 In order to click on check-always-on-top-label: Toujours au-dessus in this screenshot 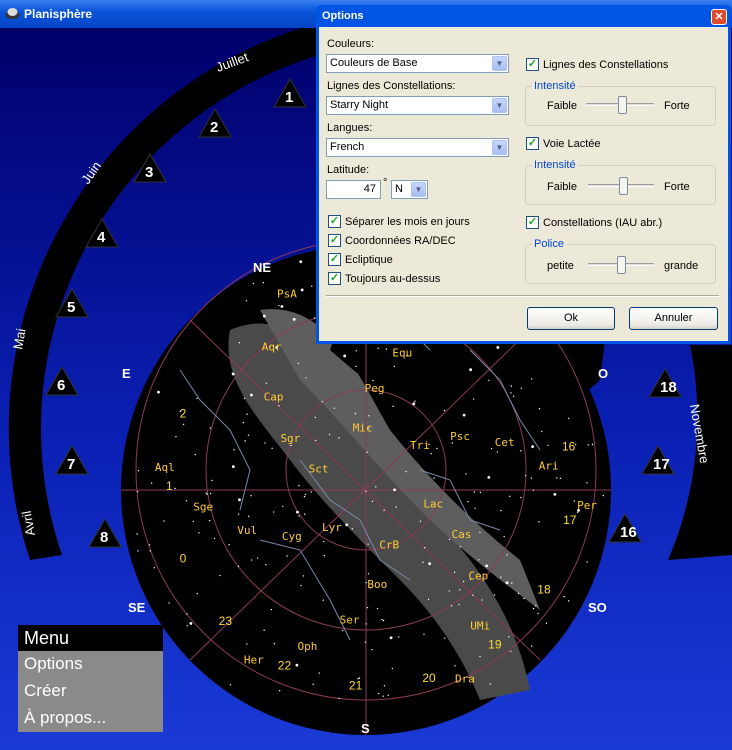, I will do `click(393, 278)`.